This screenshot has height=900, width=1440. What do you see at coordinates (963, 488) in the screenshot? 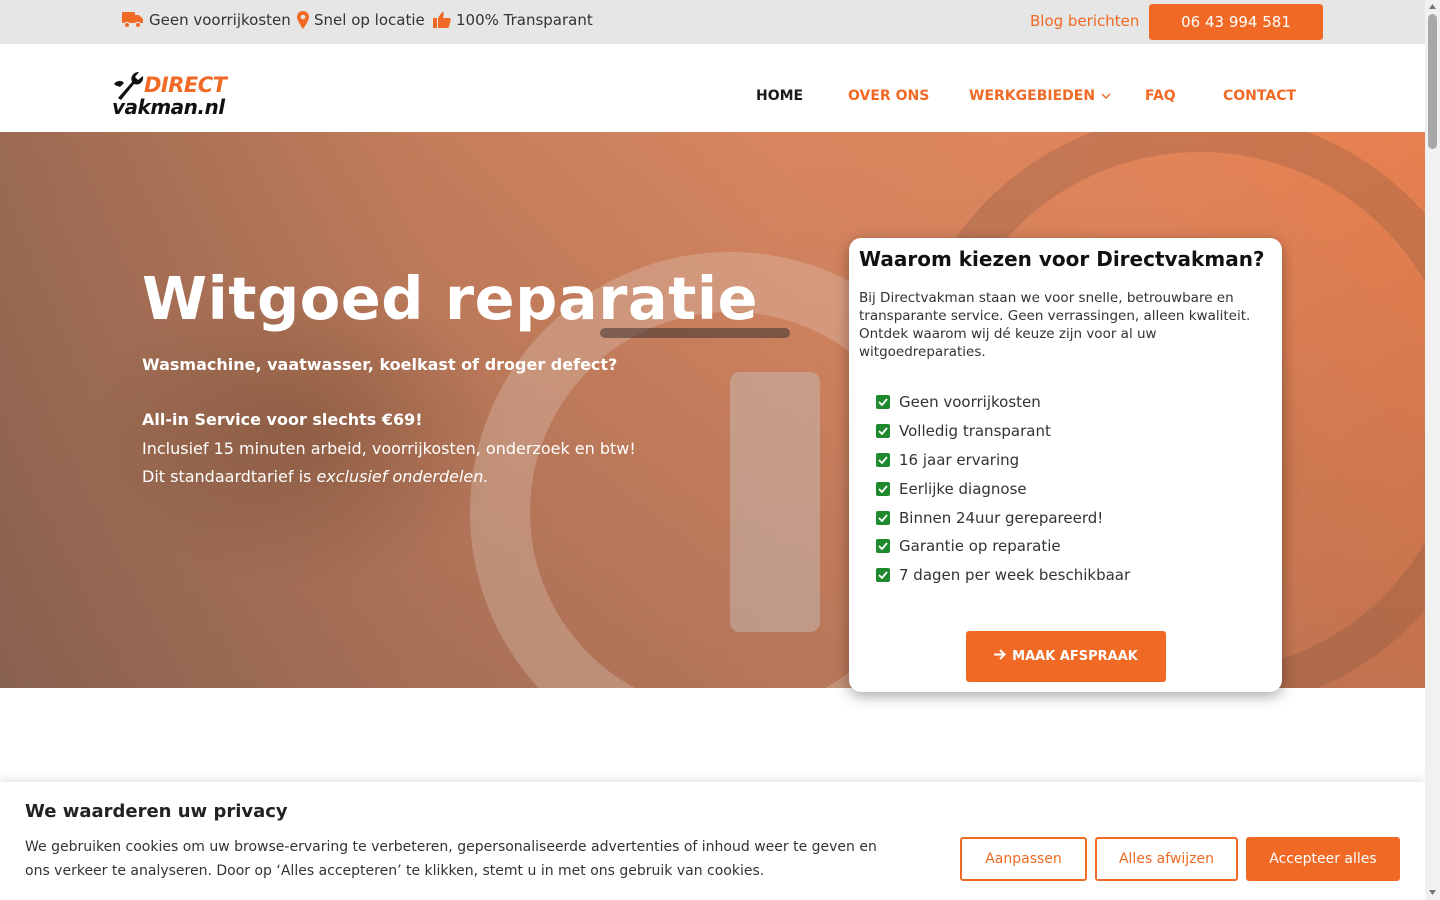
I see `list-item-label: Eerlijke diagnose` at bounding box center [963, 488].